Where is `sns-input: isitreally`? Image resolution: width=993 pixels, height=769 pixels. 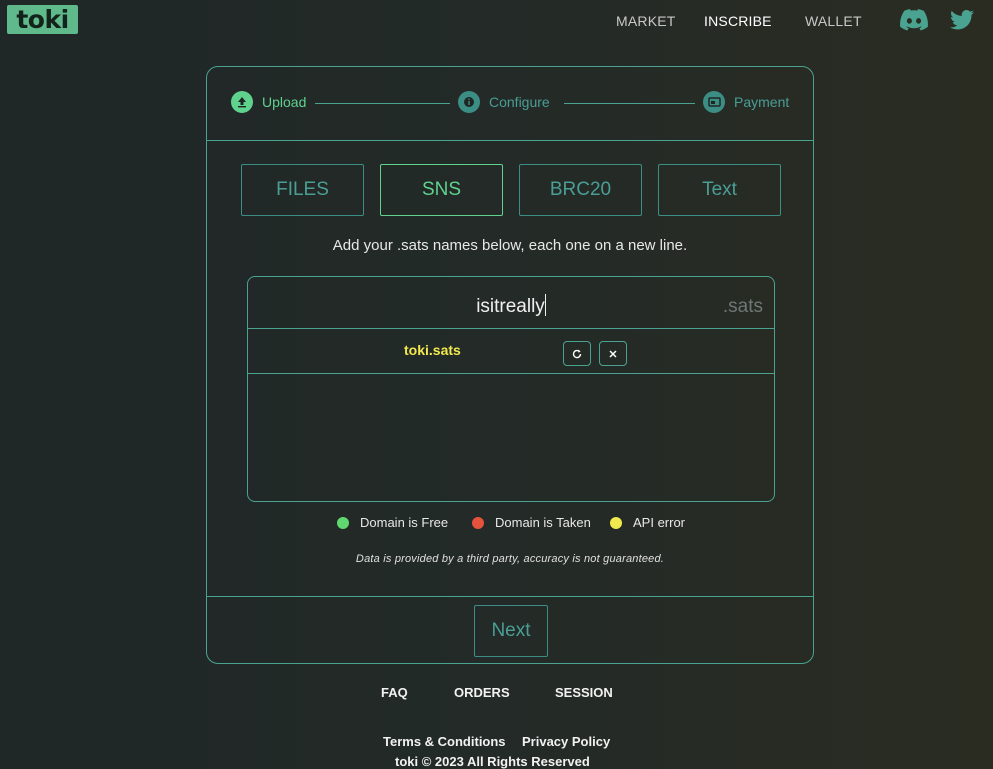 sns-input: isitreally is located at coordinates (511, 303).